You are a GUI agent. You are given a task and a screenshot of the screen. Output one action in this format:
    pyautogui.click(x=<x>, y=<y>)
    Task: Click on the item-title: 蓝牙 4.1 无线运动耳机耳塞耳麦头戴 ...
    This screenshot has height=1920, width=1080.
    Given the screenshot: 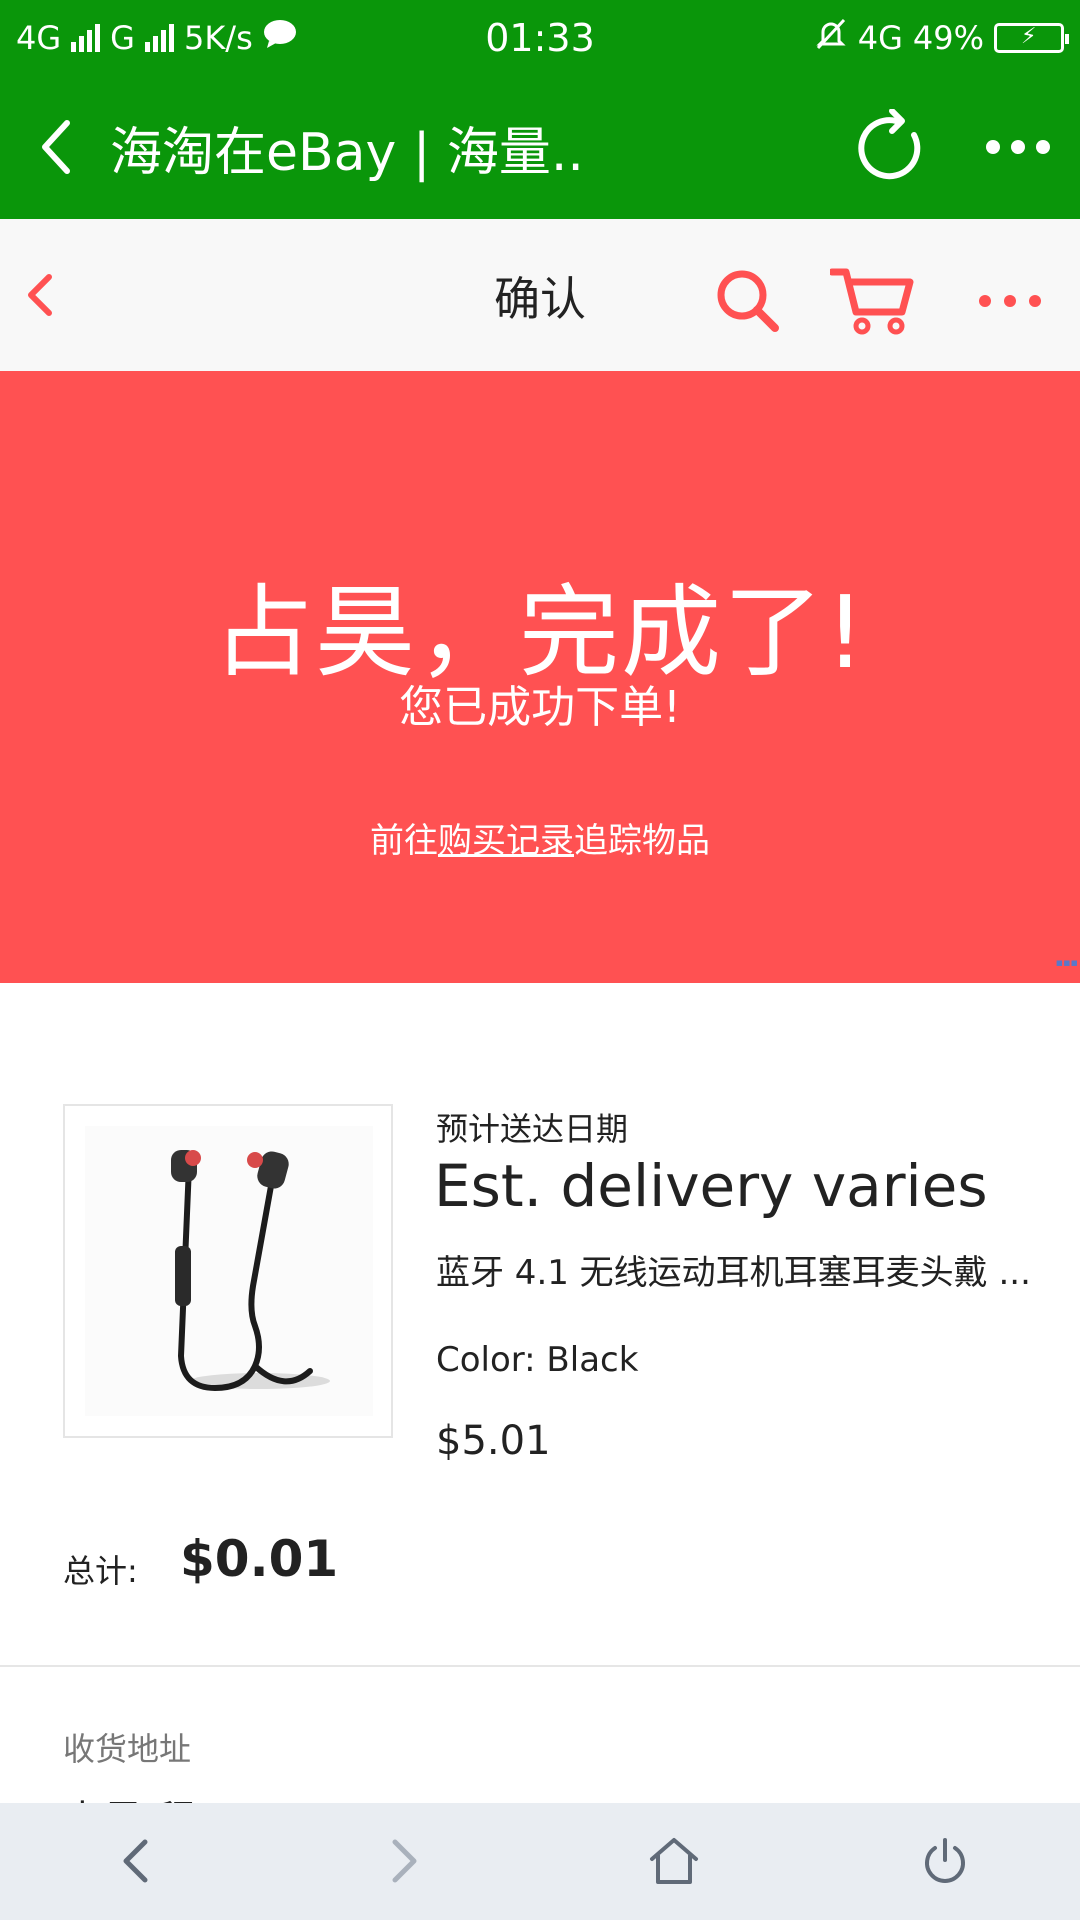 What is the action you would take?
    pyautogui.click(x=736, y=1273)
    